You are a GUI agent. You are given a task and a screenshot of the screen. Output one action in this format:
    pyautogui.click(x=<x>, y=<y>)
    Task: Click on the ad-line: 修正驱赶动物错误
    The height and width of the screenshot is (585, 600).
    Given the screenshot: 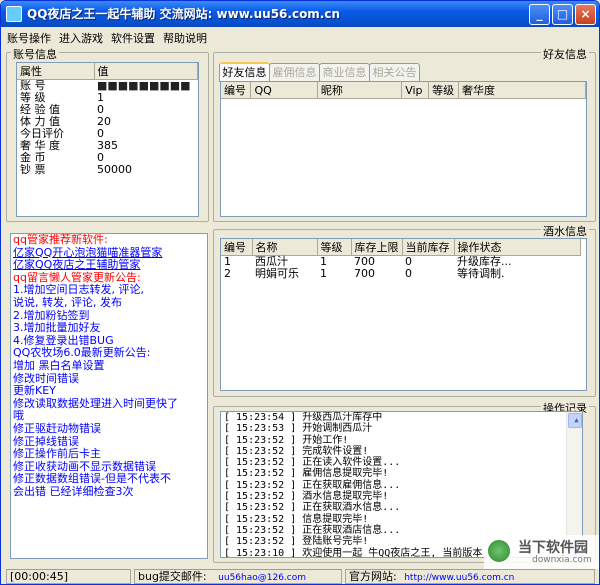 What is the action you would take?
    pyautogui.click(x=57, y=428)
    